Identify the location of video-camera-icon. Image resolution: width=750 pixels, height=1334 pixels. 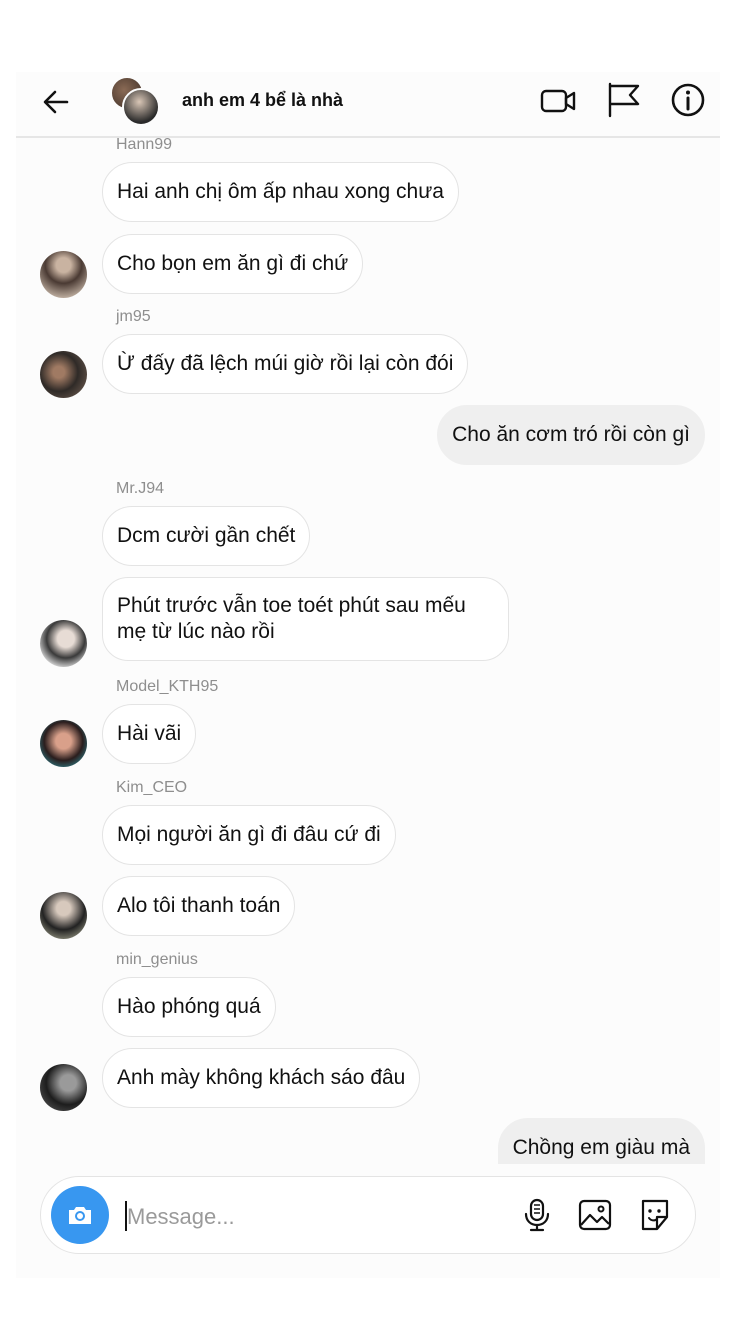
(558, 100).